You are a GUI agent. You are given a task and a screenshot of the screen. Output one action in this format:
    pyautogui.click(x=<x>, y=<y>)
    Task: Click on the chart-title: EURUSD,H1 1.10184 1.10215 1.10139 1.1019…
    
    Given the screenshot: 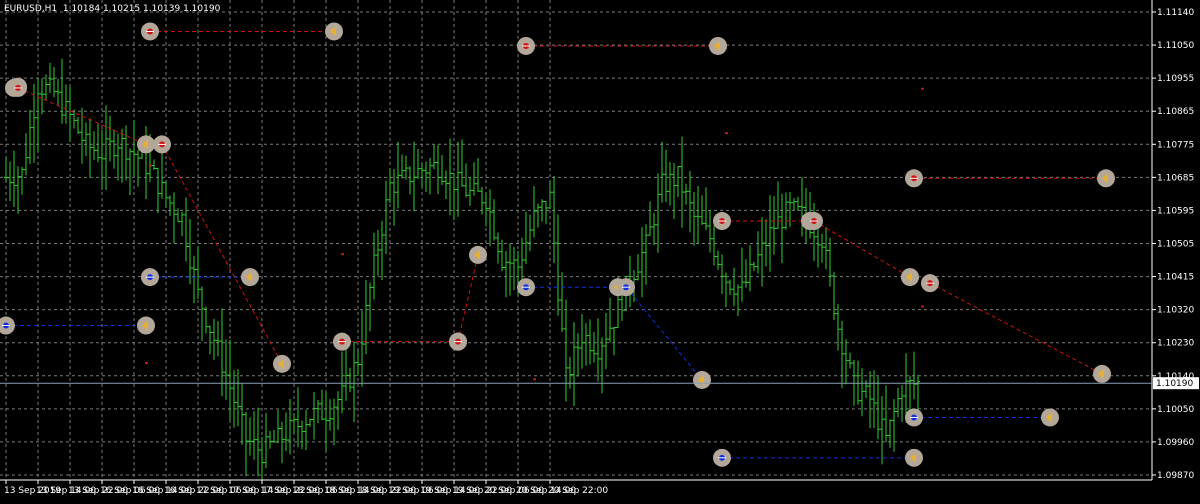 What is the action you would take?
    pyautogui.click(x=112, y=9)
    